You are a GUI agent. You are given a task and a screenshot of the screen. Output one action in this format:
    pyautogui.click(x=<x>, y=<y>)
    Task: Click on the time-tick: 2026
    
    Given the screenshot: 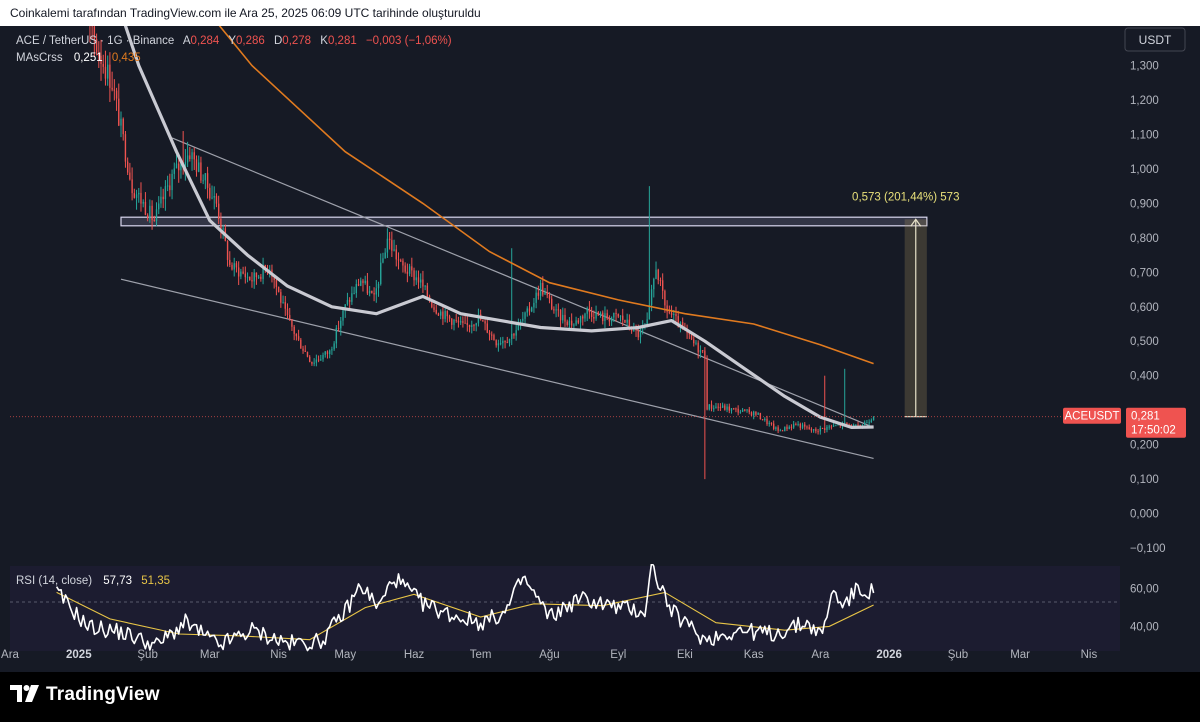 What is the action you would take?
    pyautogui.click(x=889, y=655)
    